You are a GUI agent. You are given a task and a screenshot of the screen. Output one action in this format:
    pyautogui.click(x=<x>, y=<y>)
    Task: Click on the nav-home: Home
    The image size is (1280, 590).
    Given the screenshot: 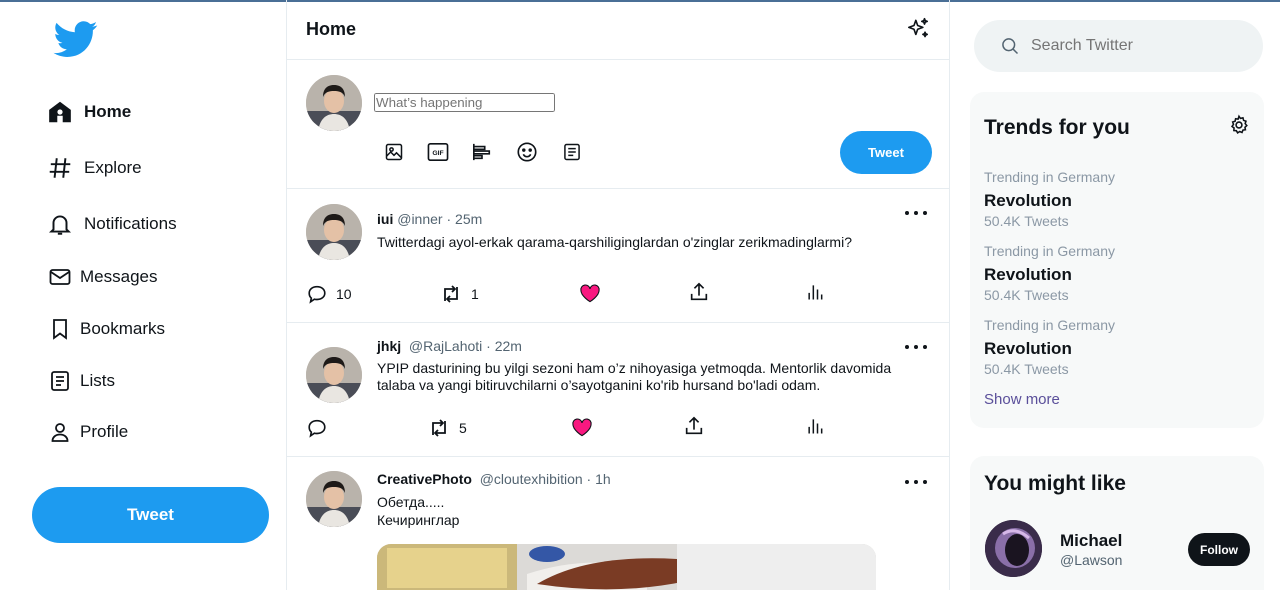 What is the action you would take?
    pyautogui.click(x=88, y=112)
    